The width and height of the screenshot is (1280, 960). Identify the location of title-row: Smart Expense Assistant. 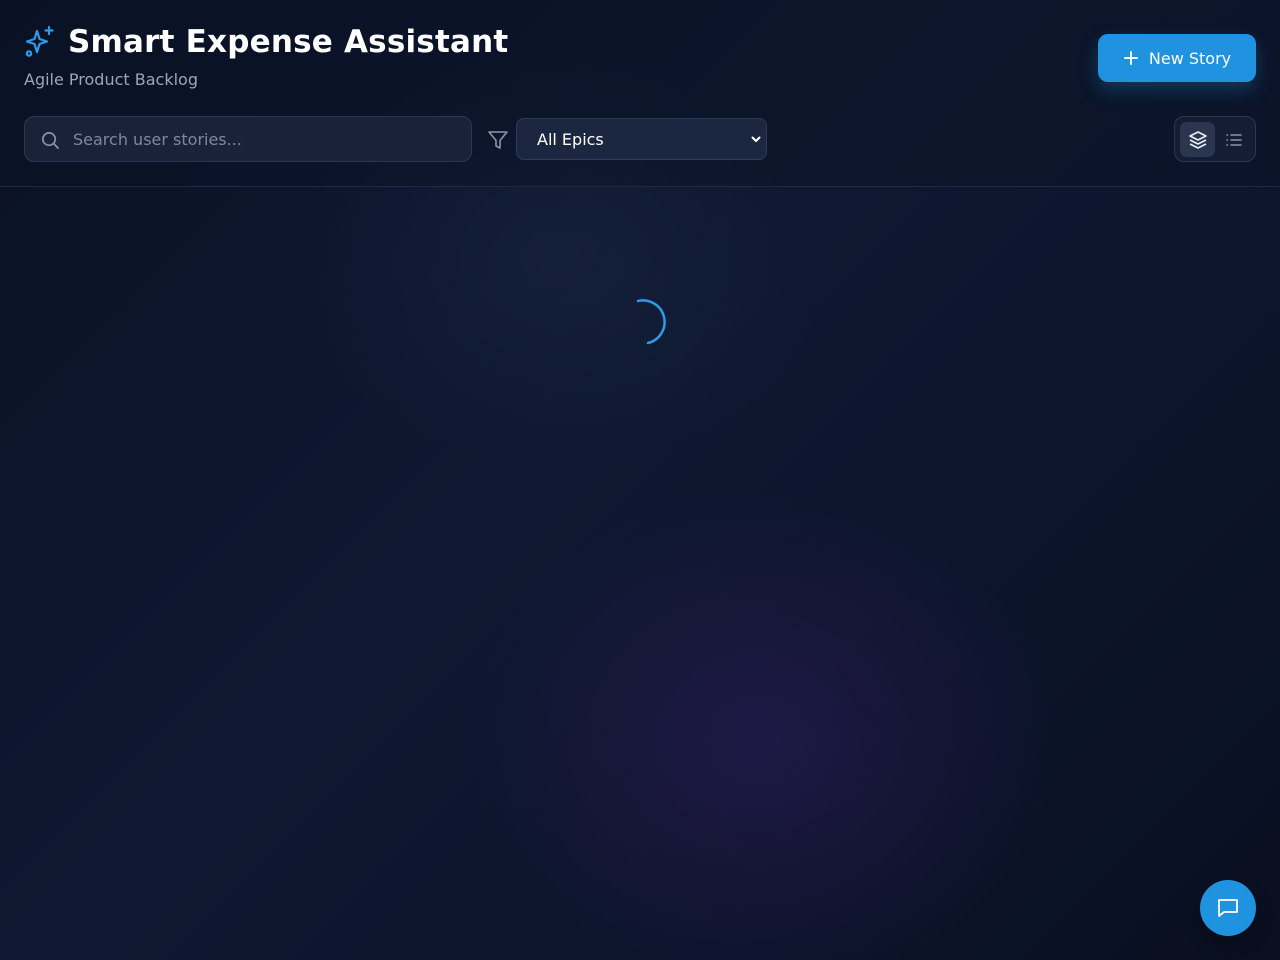
(266, 42).